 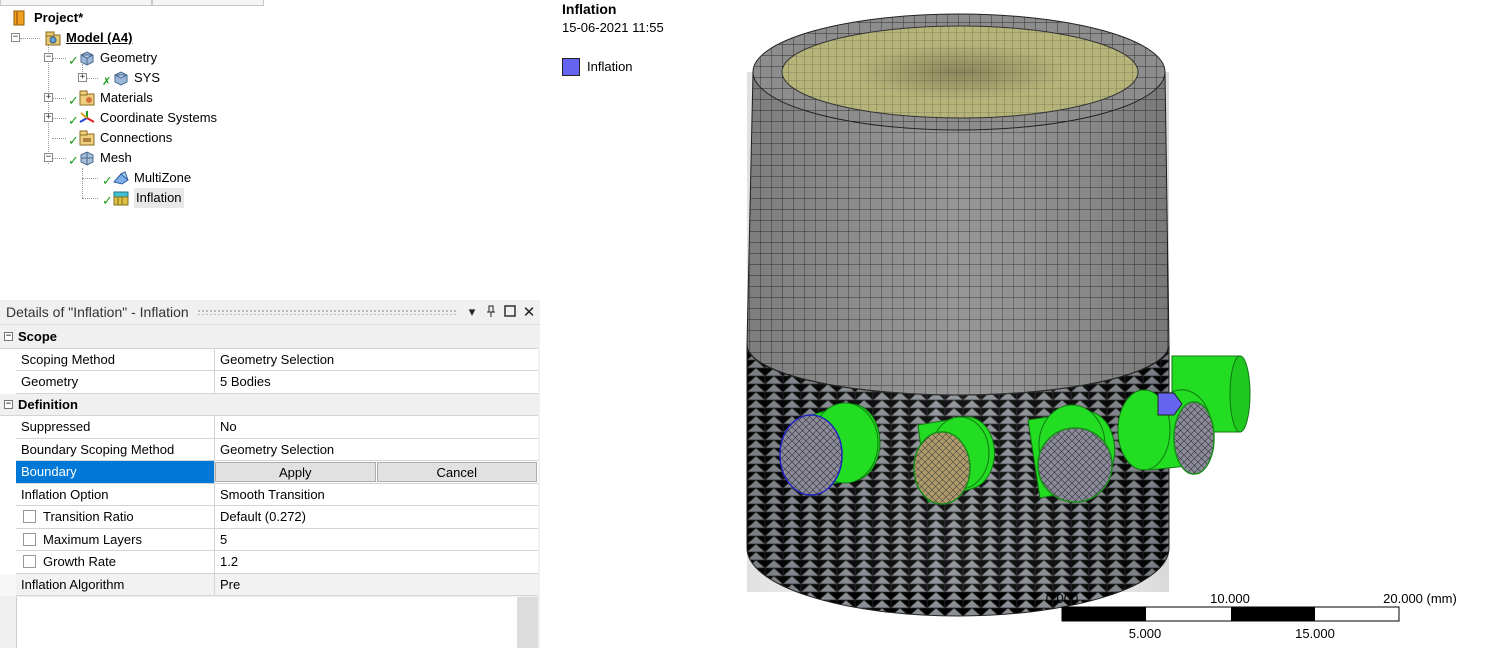 What do you see at coordinates (529, 312) in the screenshot?
I see `close-icon: ✕` at bounding box center [529, 312].